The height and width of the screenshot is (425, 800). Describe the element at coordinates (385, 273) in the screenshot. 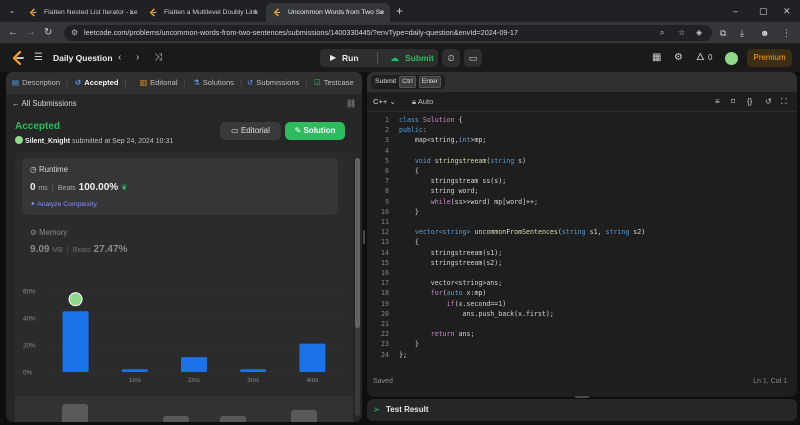

I see `line-number: 16` at that location.